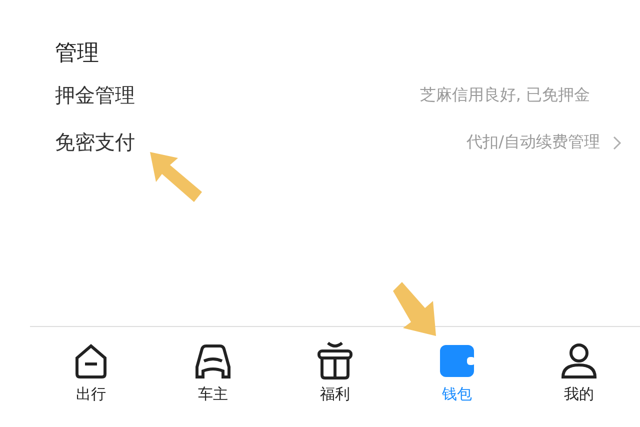 This screenshot has width=640, height=427. Describe the element at coordinates (347, 142) in the screenshot. I see `list-row: 免密支付 代扣/自动续费管理` at that location.